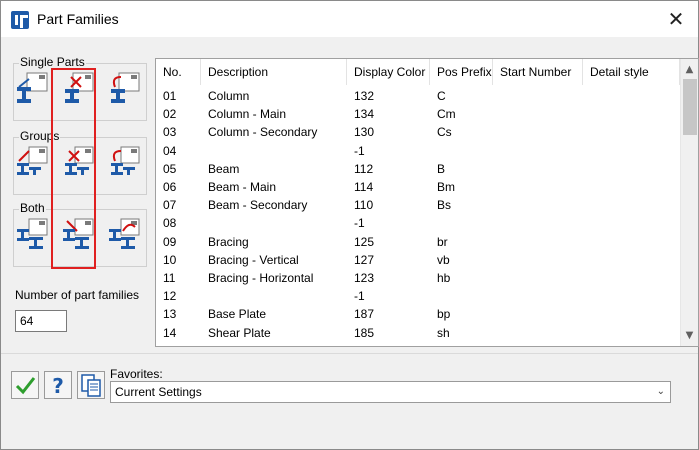  Describe the element at coordinates (274, 96) in the screenshot. I see `cell-description: Column` at that location.